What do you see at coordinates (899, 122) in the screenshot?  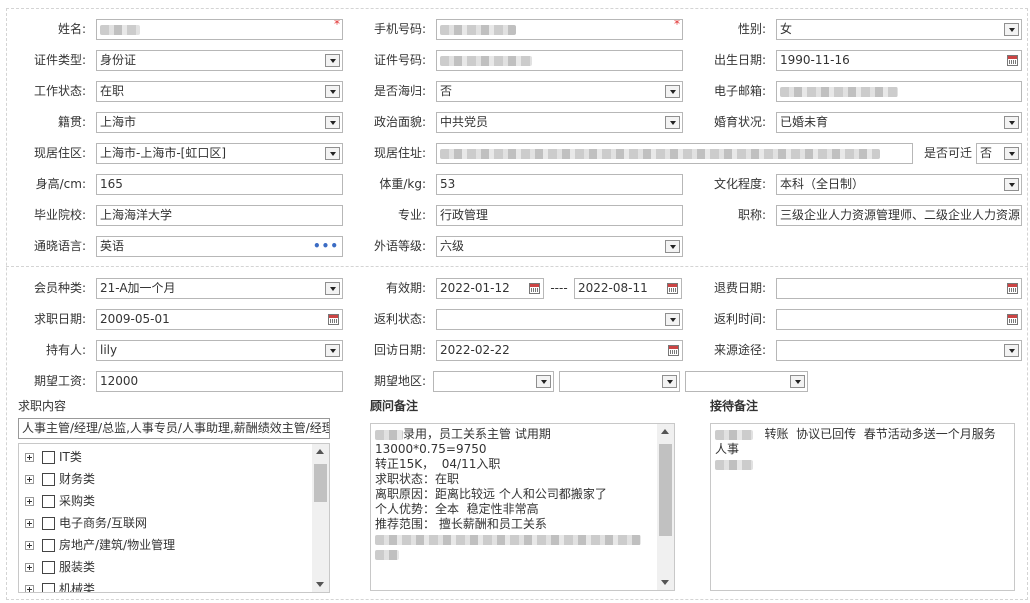 I see `marital-status-select: 已婚未育` at bounding box center [899, 122].